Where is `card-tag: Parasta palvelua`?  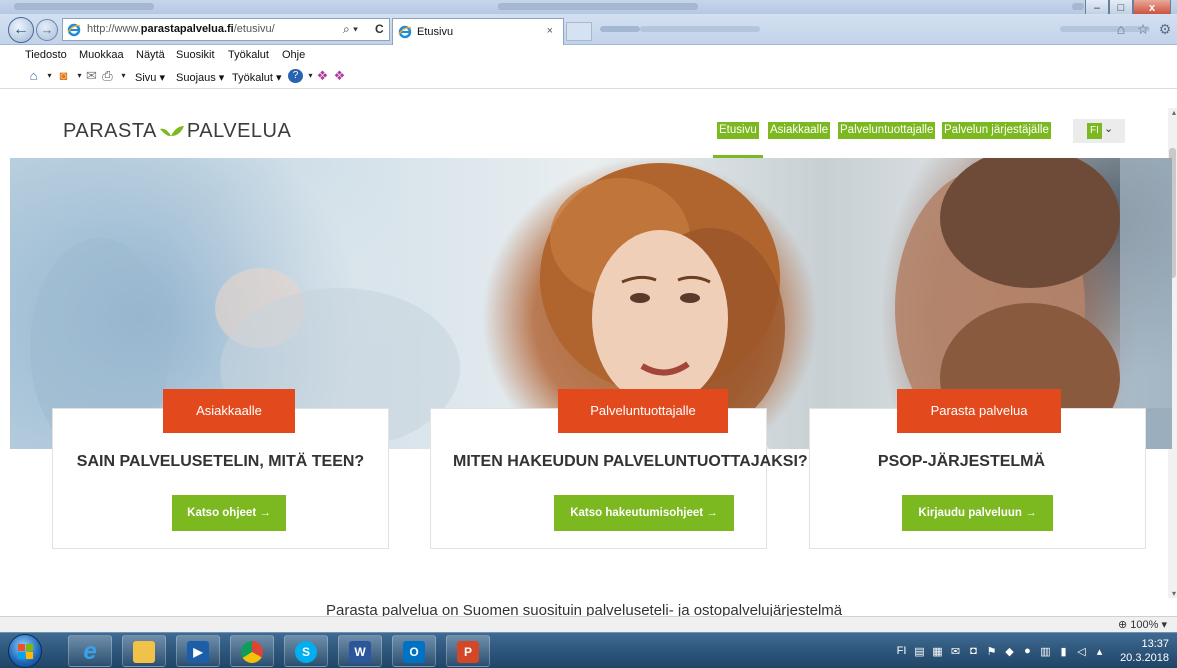 card-tag: Parasta palvelua is located at coordinates (979, 411).